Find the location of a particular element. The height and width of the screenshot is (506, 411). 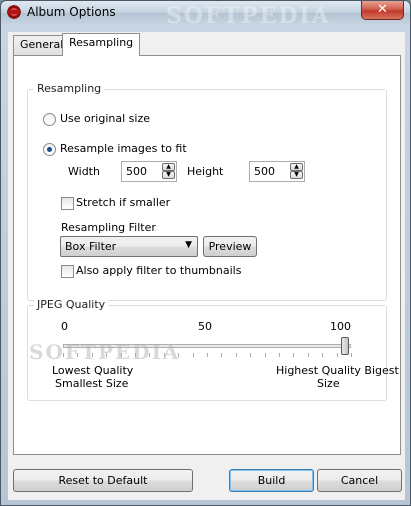

resampling-group-label: Resampling is located at coordinates (69, 88).